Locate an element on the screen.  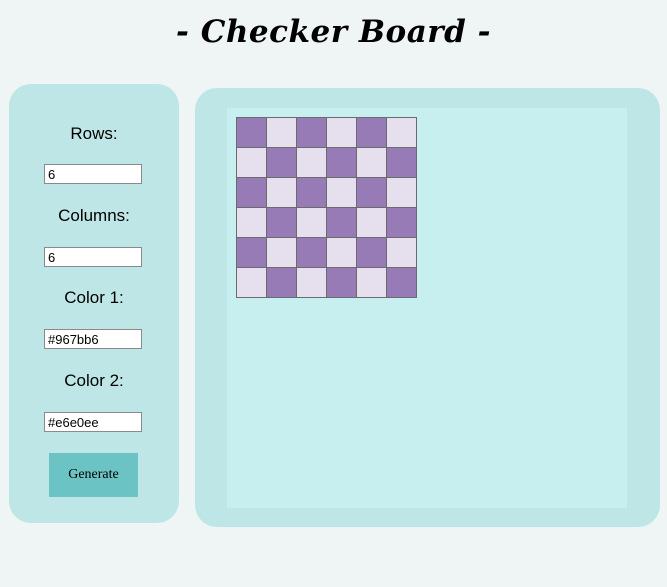
columns-label: Columns: is located at coordinates (94, 215).